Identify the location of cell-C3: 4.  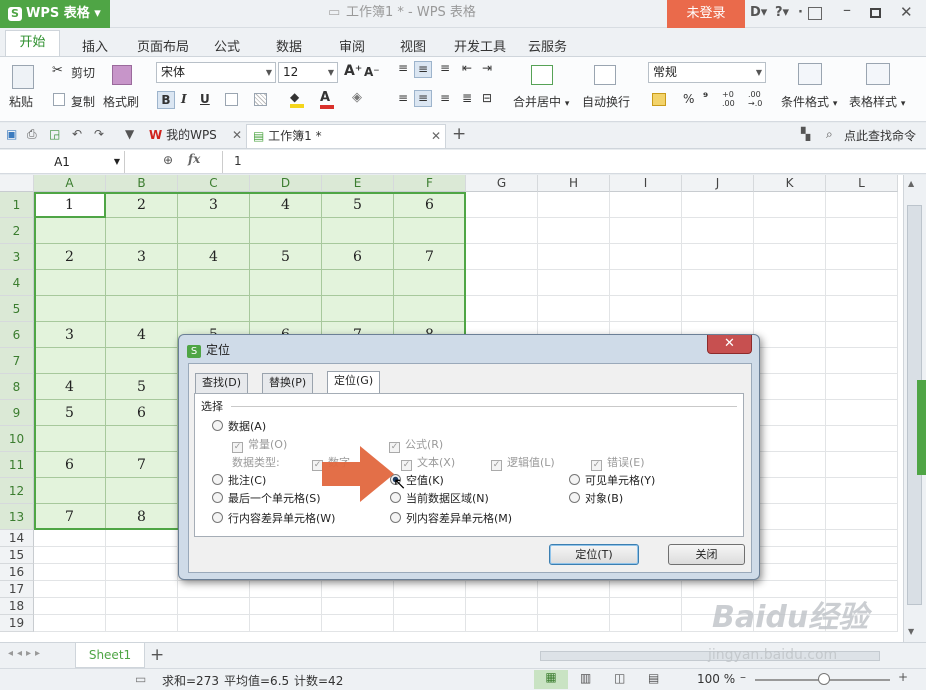
(214, 257).